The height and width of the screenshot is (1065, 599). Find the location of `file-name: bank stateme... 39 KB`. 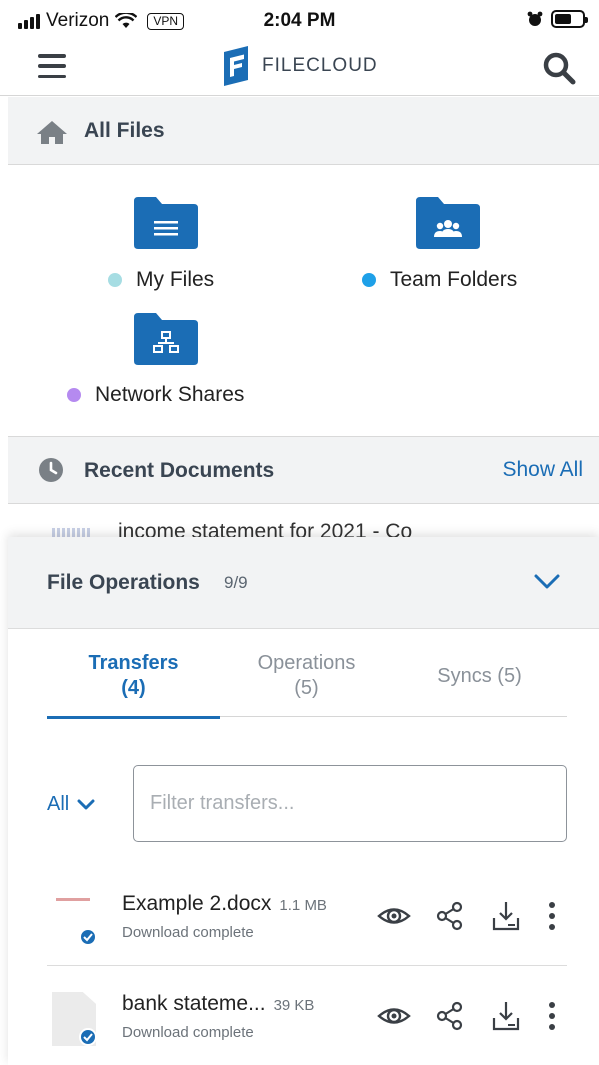

file-name: bank stateme... 39 KB is located at coordinates (218, 1004).